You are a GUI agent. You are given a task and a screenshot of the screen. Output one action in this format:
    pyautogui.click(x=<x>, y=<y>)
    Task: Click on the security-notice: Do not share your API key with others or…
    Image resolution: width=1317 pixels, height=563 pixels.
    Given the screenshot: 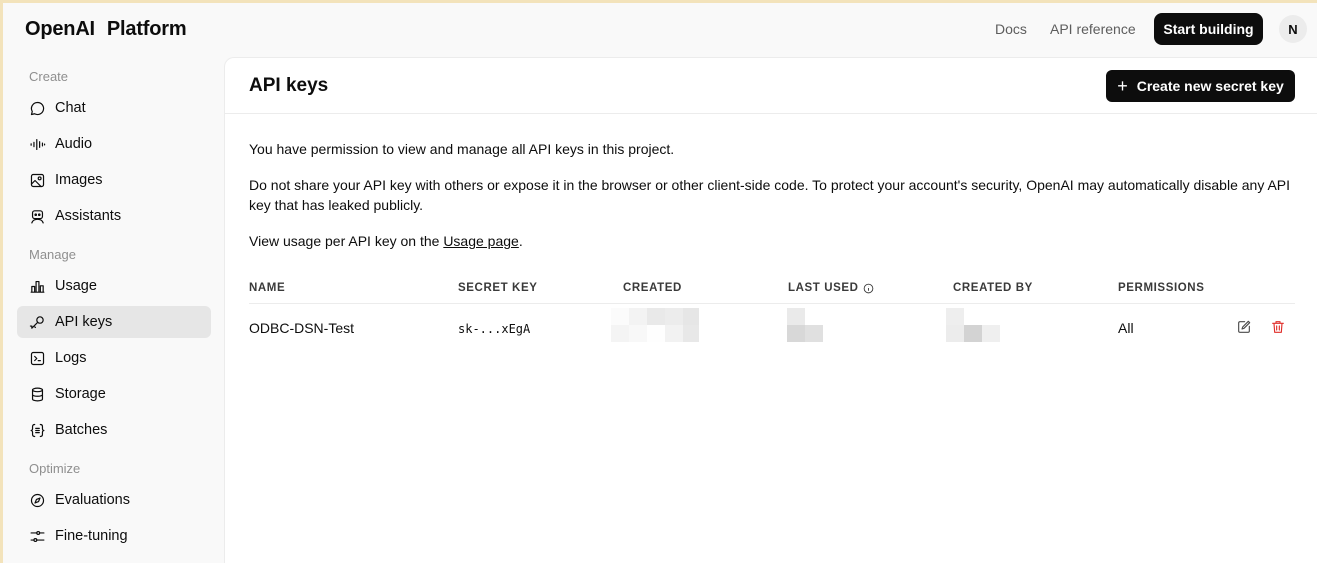 What is the action you would take?
    pyautogui.click(x=770, y=195)
    